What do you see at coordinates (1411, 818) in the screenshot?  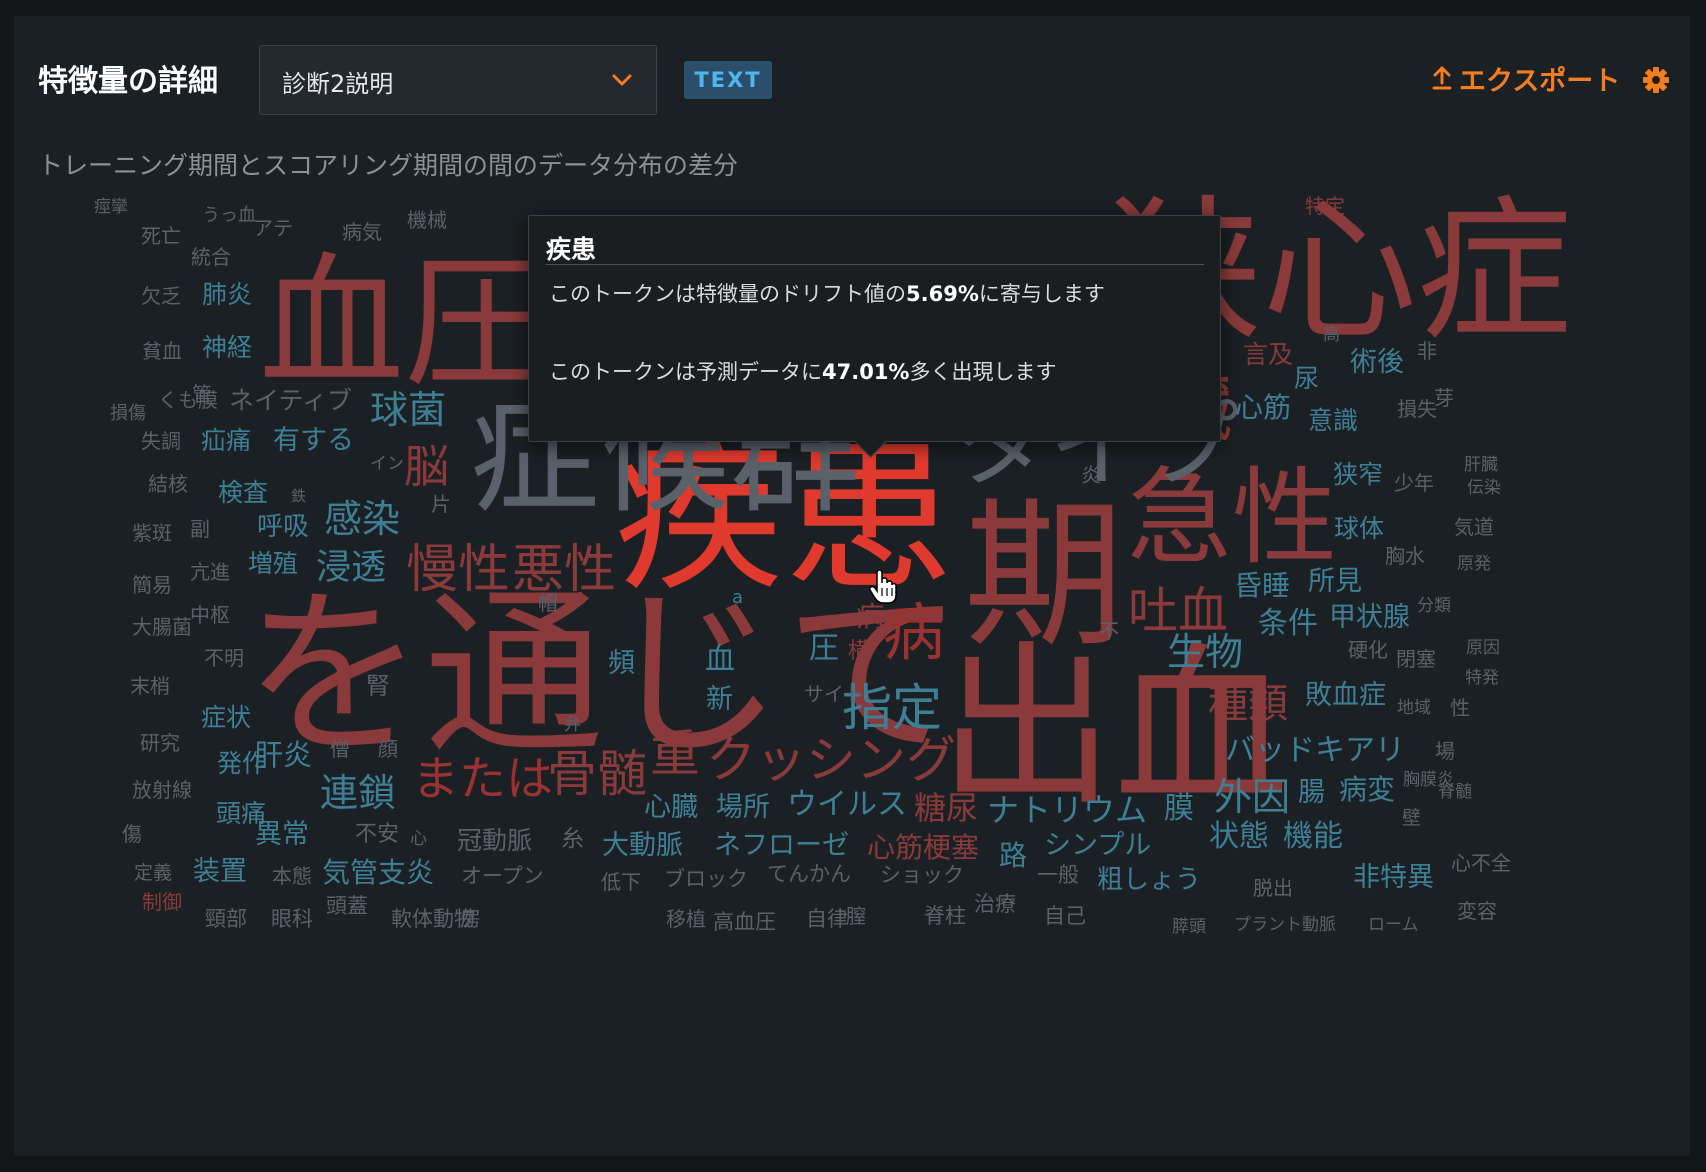 I see `word-cloud-token: 壁` at bounding box center [1411, 818].